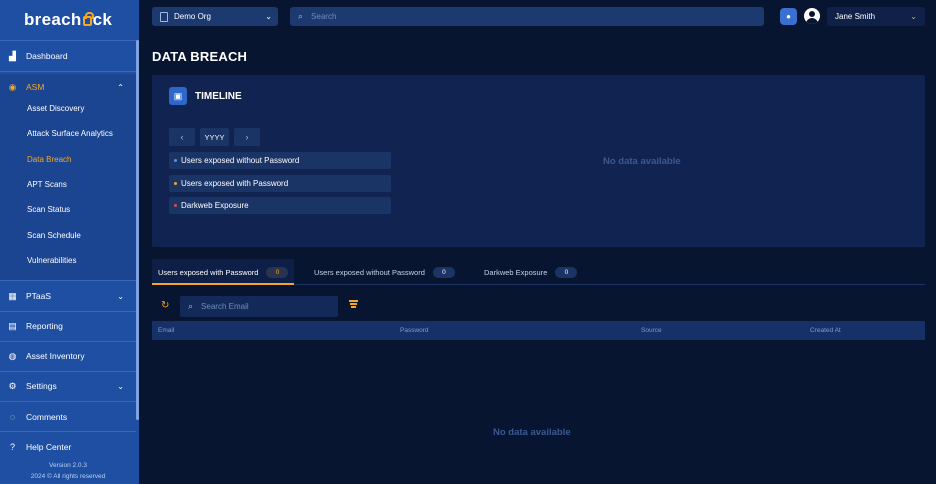  Describe the element at coordinates (12, 55) in the screenshot. I see `chart-bar-icon: ▟` at that location.